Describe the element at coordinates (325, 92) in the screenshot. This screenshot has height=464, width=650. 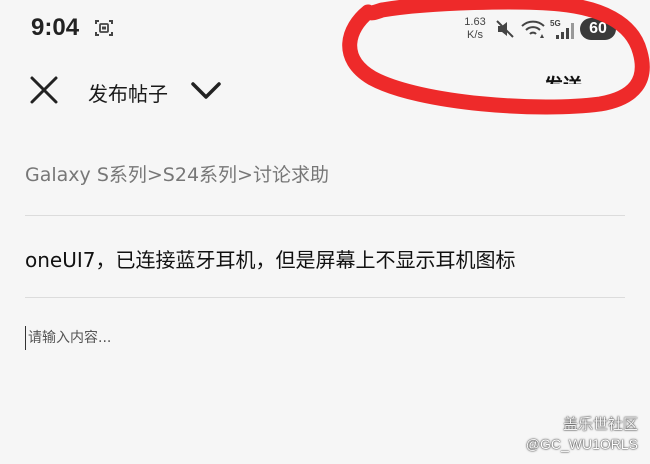
I see `top-toolbar: 发布帖子 发送` at that location.